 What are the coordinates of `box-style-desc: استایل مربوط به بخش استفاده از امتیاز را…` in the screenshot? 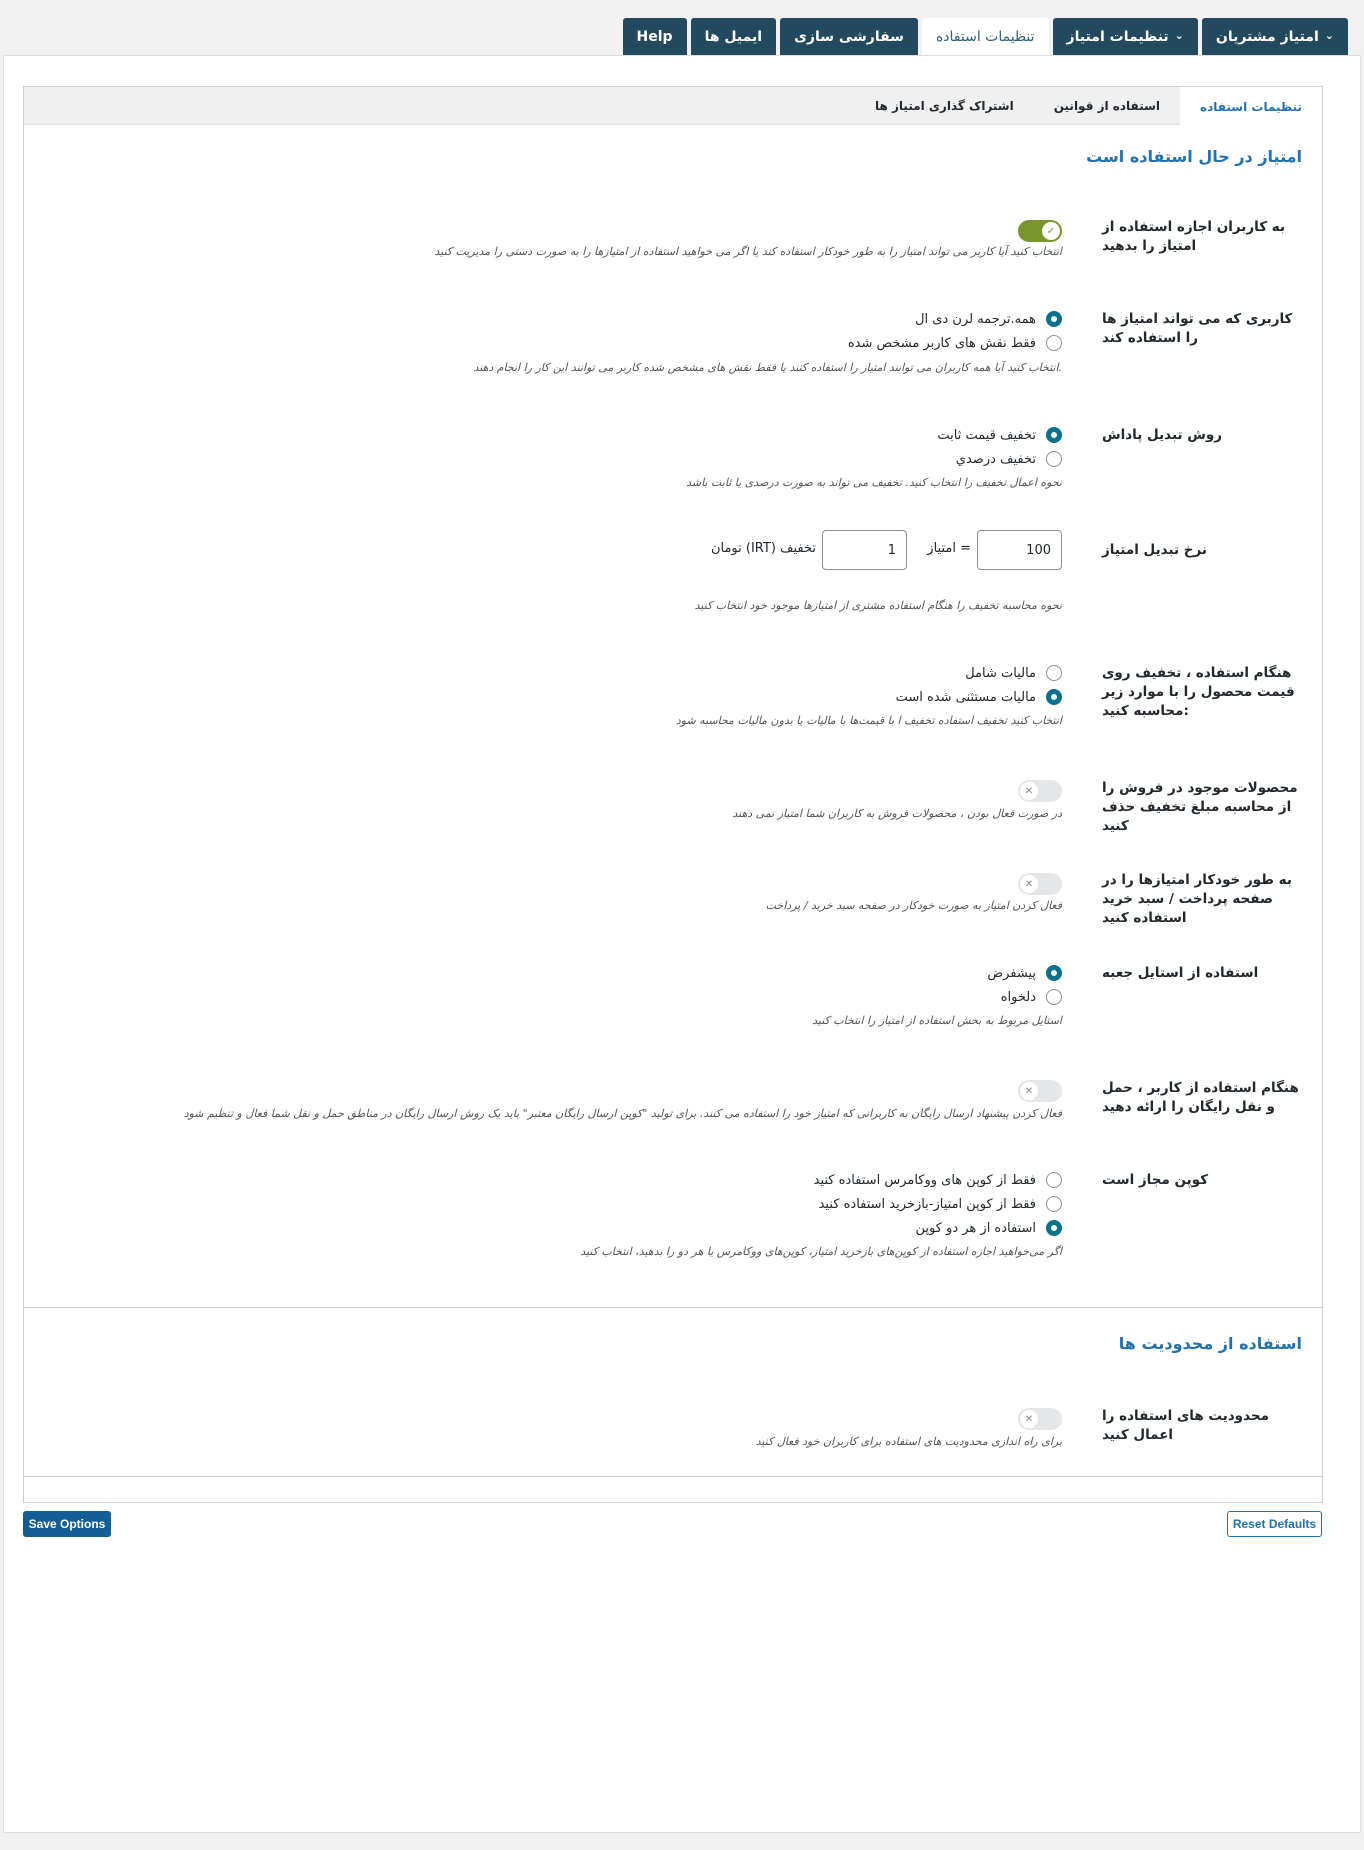 It's located at (937, 1020).